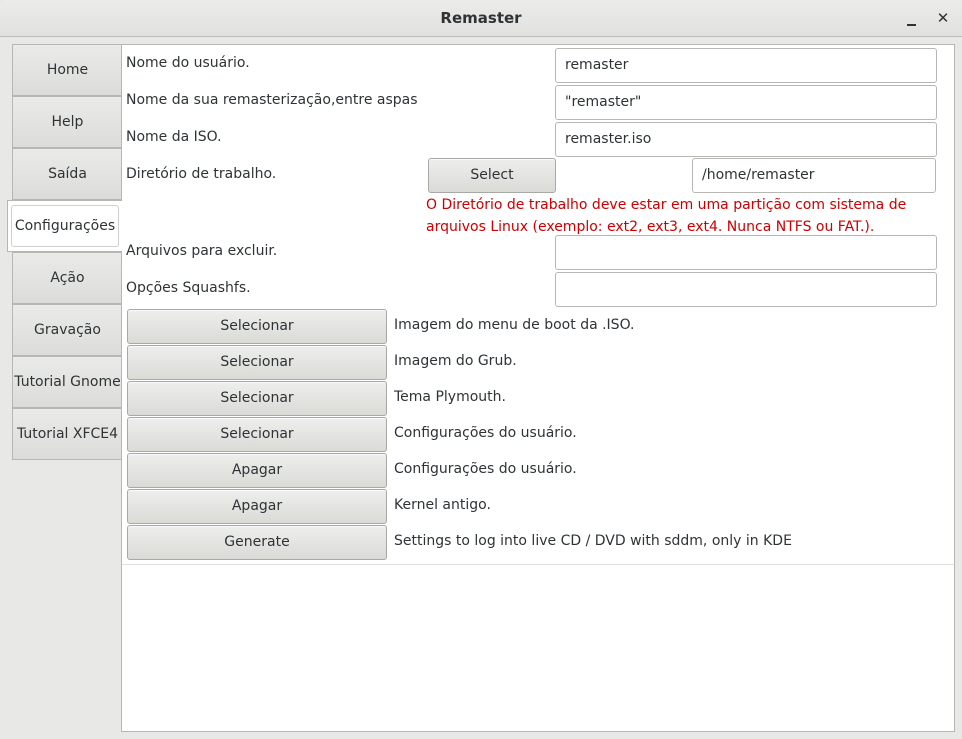  Describe the element at coordinates (188, 288) in the screenshot. I see `squashfs-options-label: Opções Squashfs.` at that location.